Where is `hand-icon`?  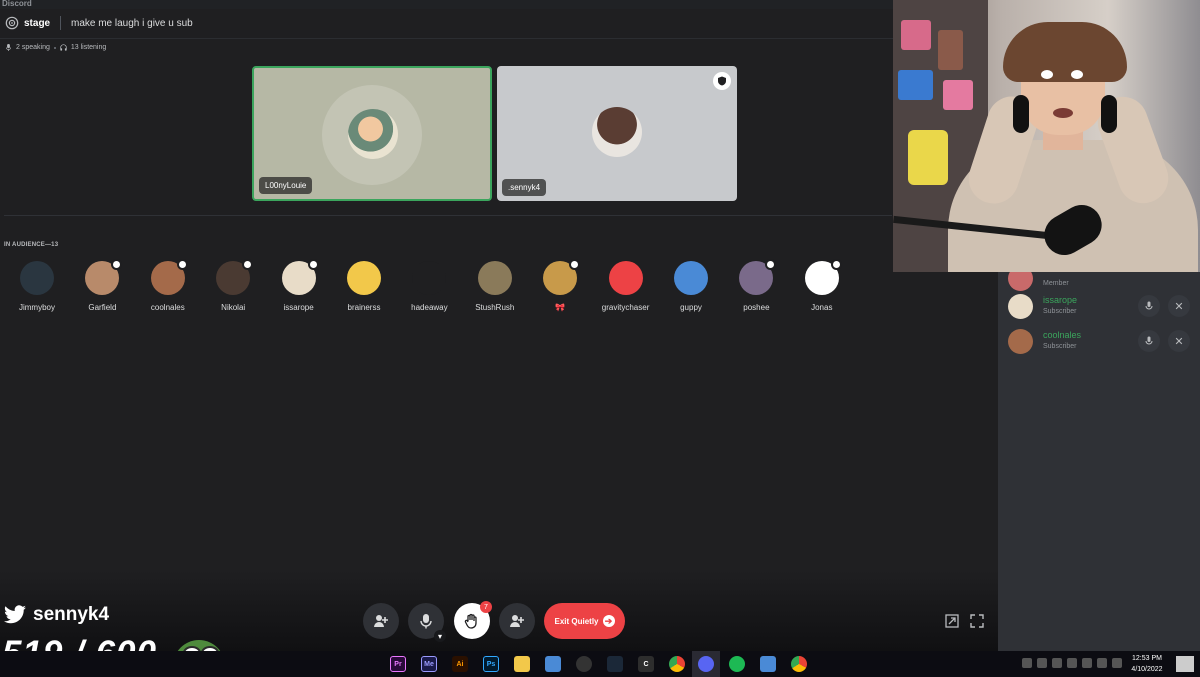
hand-icon is located at coordinates (470, 621).